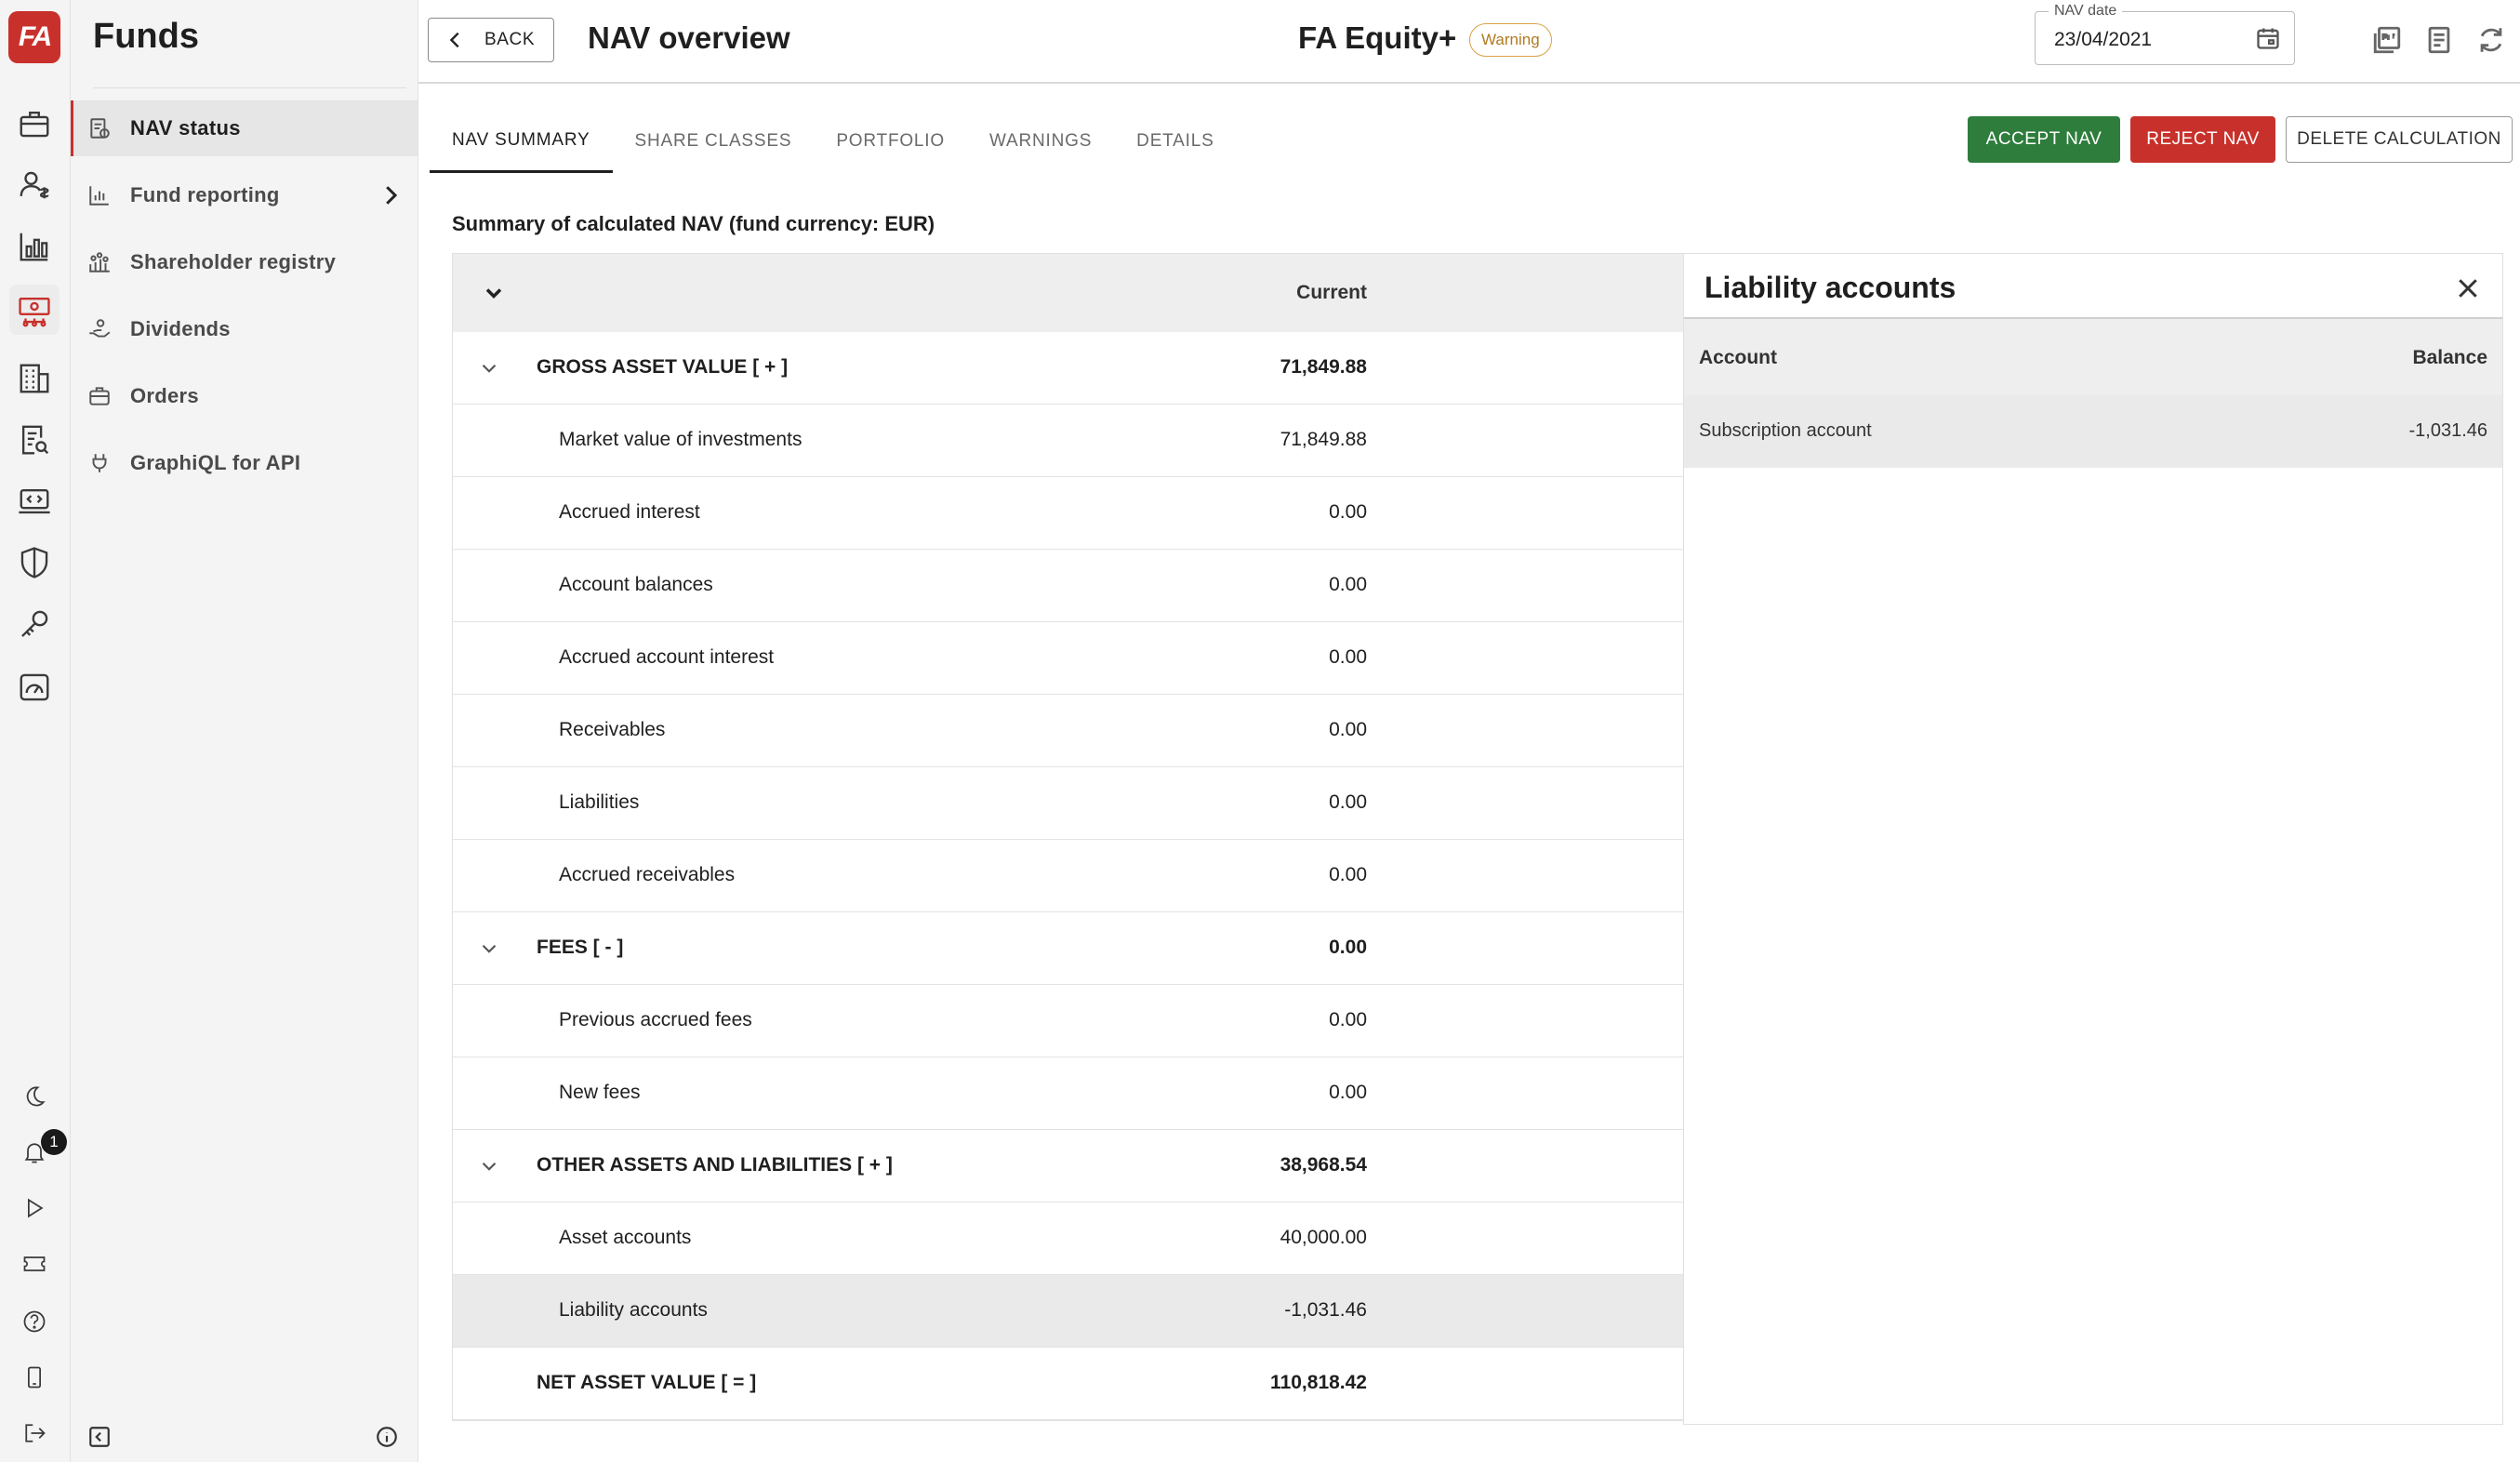  I want to click on rail-funds-icon, so click(34, 310).